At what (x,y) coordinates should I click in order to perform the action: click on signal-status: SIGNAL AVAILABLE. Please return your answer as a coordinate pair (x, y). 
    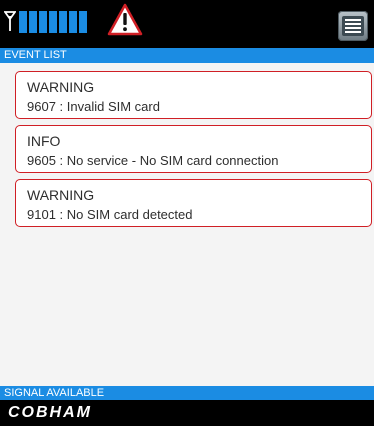
    Looking at the image, I should click on (187, 393).